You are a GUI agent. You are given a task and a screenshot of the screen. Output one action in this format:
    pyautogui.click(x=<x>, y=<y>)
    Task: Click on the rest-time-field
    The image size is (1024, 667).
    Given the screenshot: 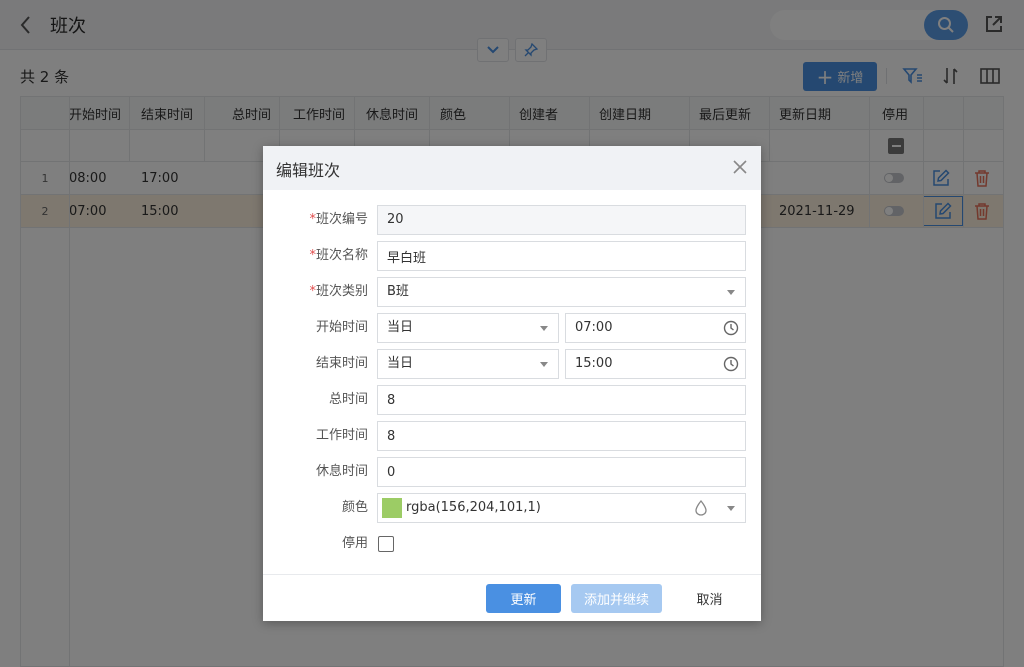 What is the action you would take?
    pyautogui.click(x=561, y=472)
    